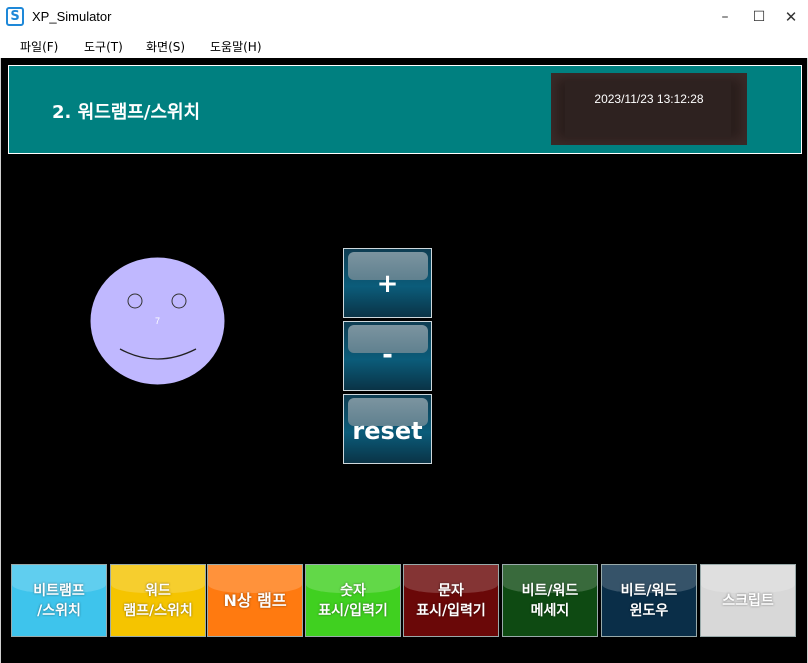 This screenshot has height=663, width=808. I want to click on nav-bit-word-window: 비트/워드윈도우, so click(649, 600).